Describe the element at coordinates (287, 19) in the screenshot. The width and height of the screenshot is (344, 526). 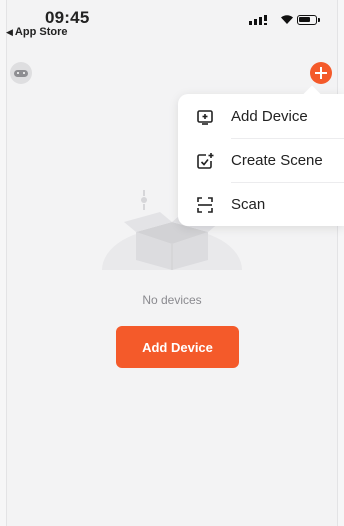
I see `wifi-icon` at that location.